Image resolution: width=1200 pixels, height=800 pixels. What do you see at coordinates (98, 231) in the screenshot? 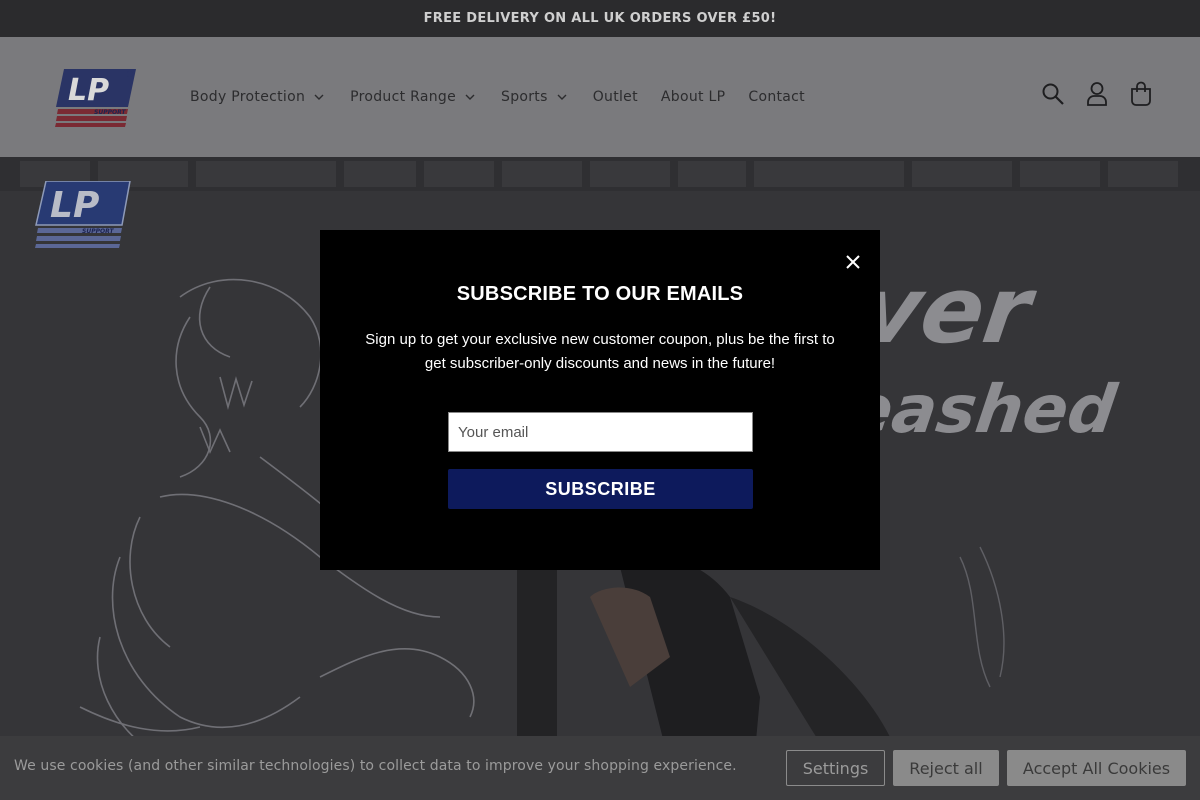
I see `hero-logo-subtext: SUPPORT` at bounding box center [98, 231].